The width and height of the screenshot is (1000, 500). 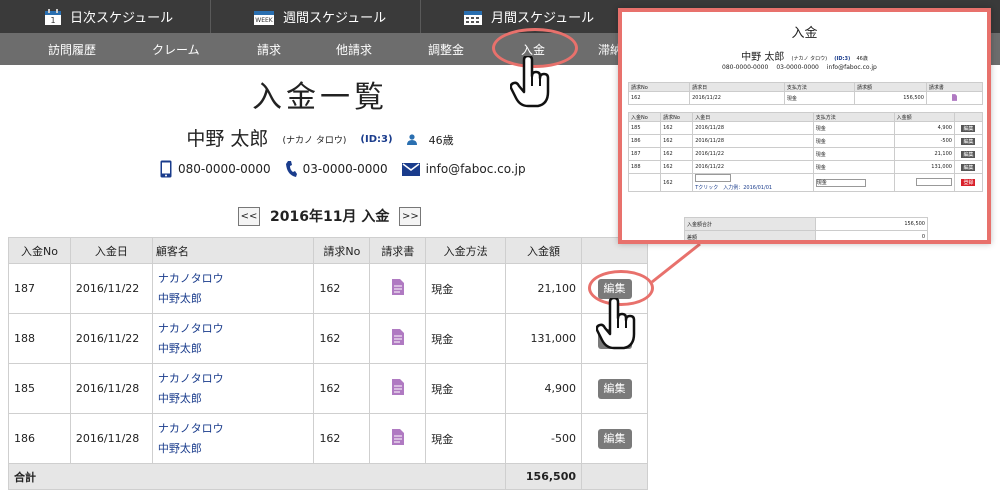 What do you see at coordinates (924, 167) in the screenshot?
I see `inset-payment-amount: 131,000` at bounding box center [924, 167].